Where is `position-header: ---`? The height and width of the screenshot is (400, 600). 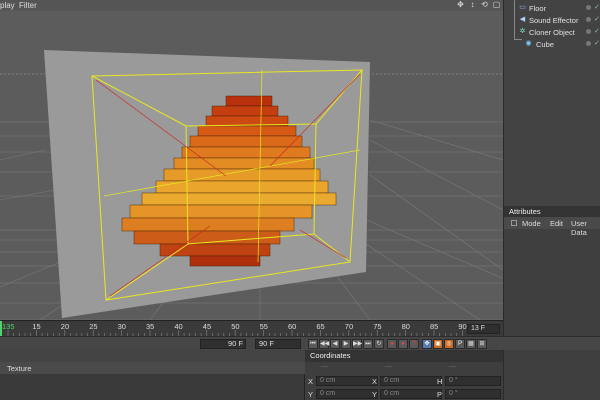
position-header: --- is located at coordinates (324, 367).